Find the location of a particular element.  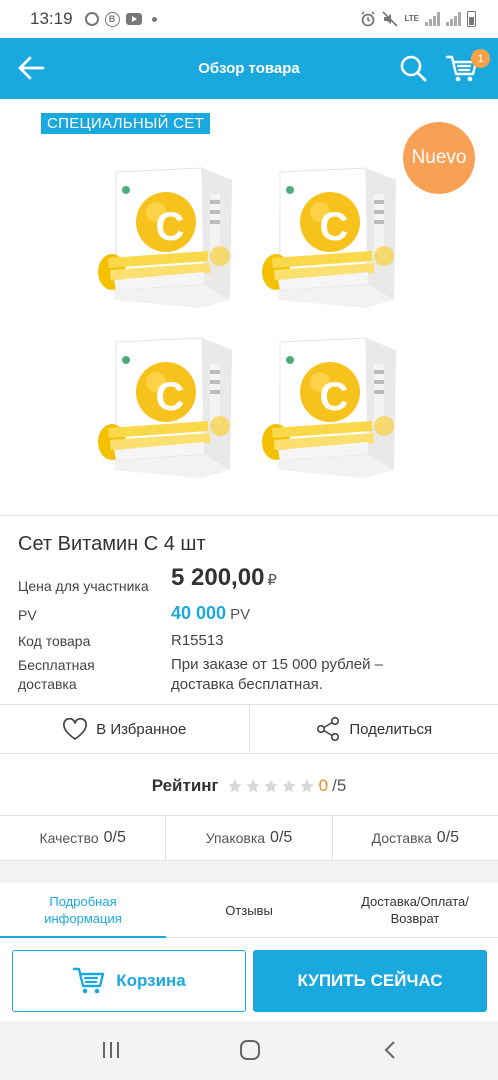

currency-symbol: ₽ is located at coordinates (272, 580).